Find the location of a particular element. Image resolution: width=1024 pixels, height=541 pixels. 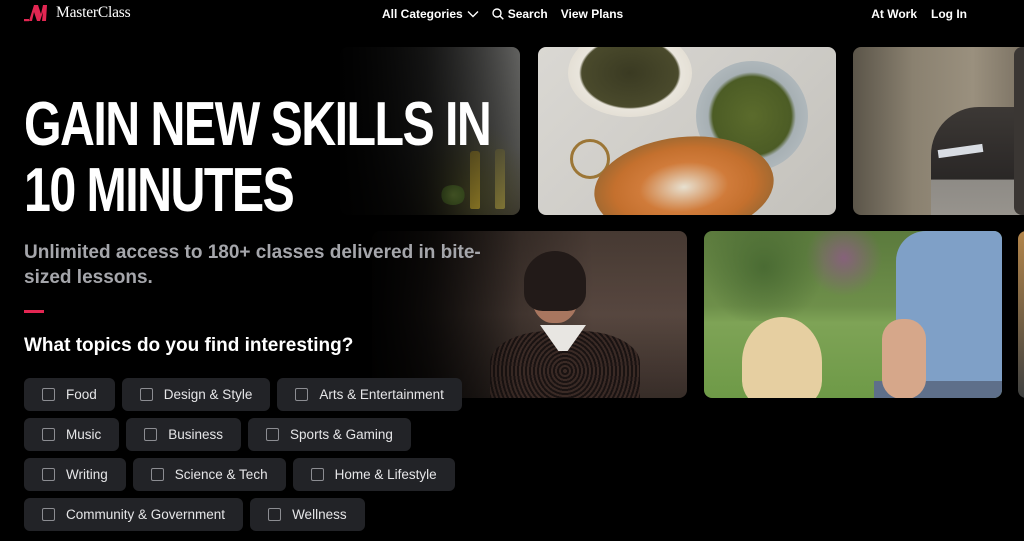

login-link: Log In is located at coordinates (949, 14).